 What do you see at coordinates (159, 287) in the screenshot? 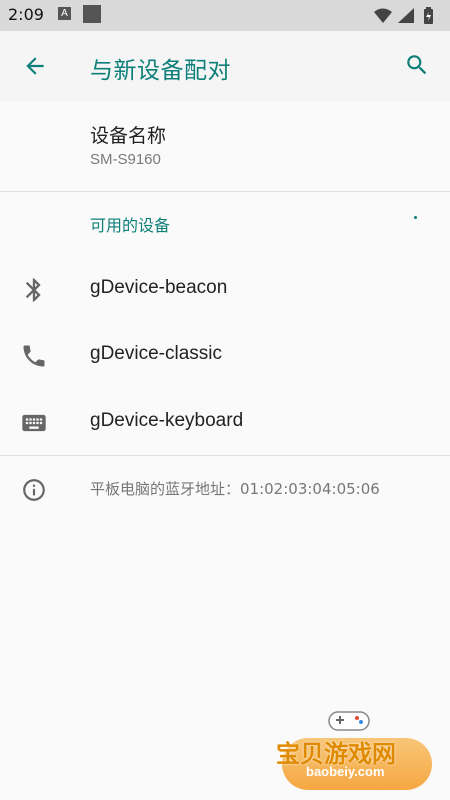
I see `device-label: gDevice-beacon` at bounding box center [159, 287].